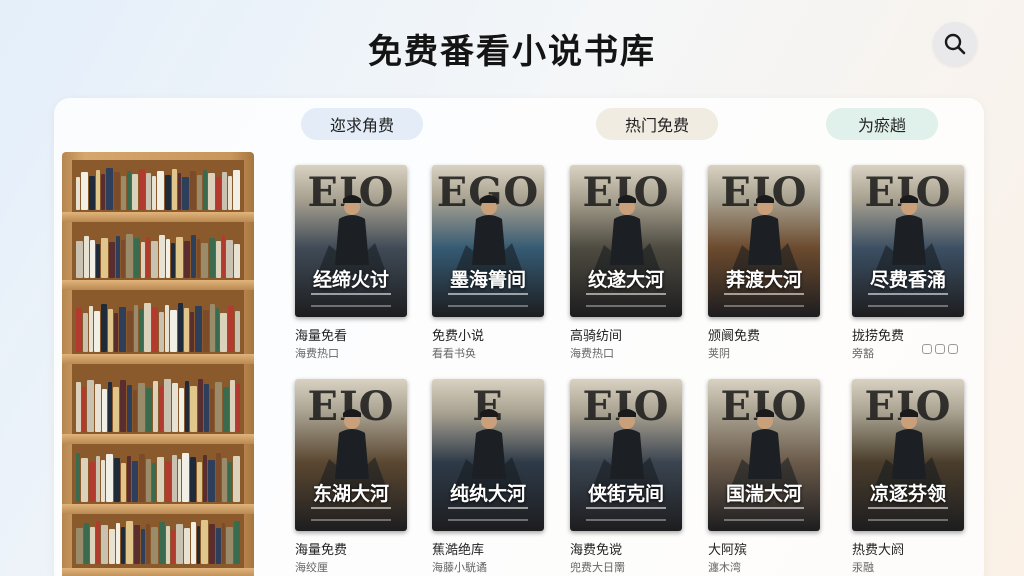 Image resolution: width=1024 pixels, height=576 pixels. I want to click on cover-title: 侠街克间, so click(625, 494).